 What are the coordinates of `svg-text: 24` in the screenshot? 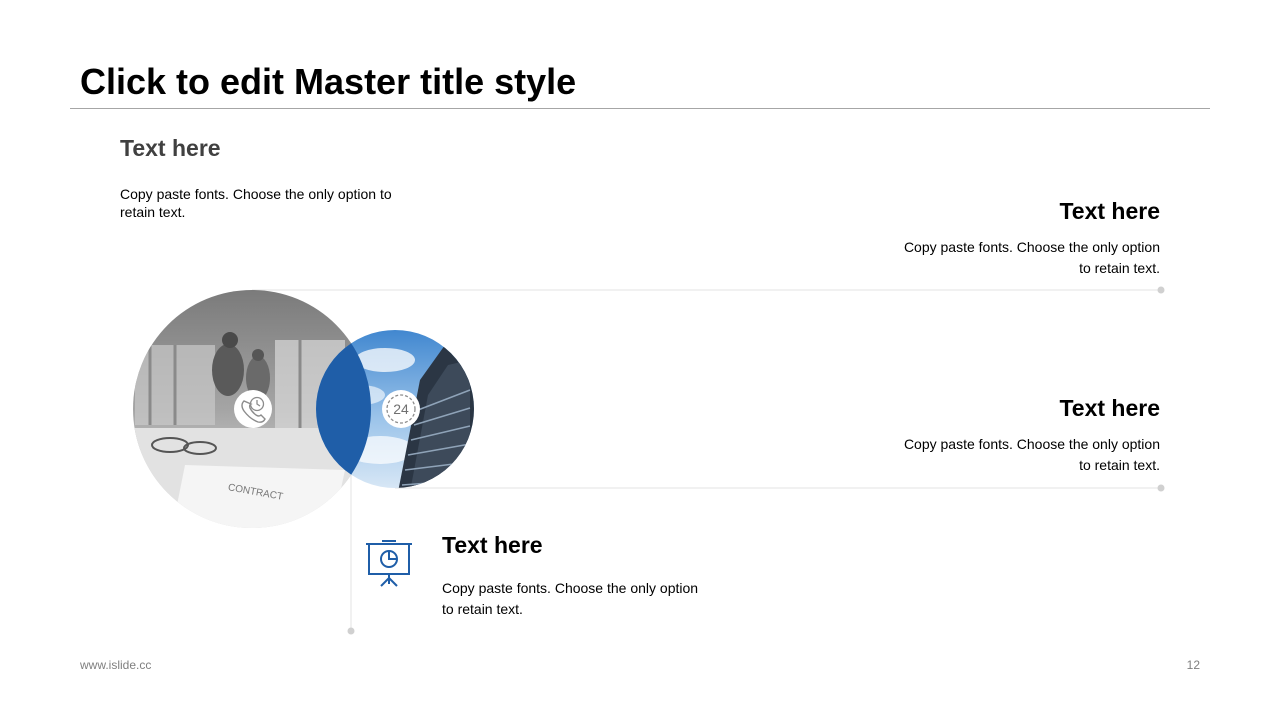 It's located at (401, 409).